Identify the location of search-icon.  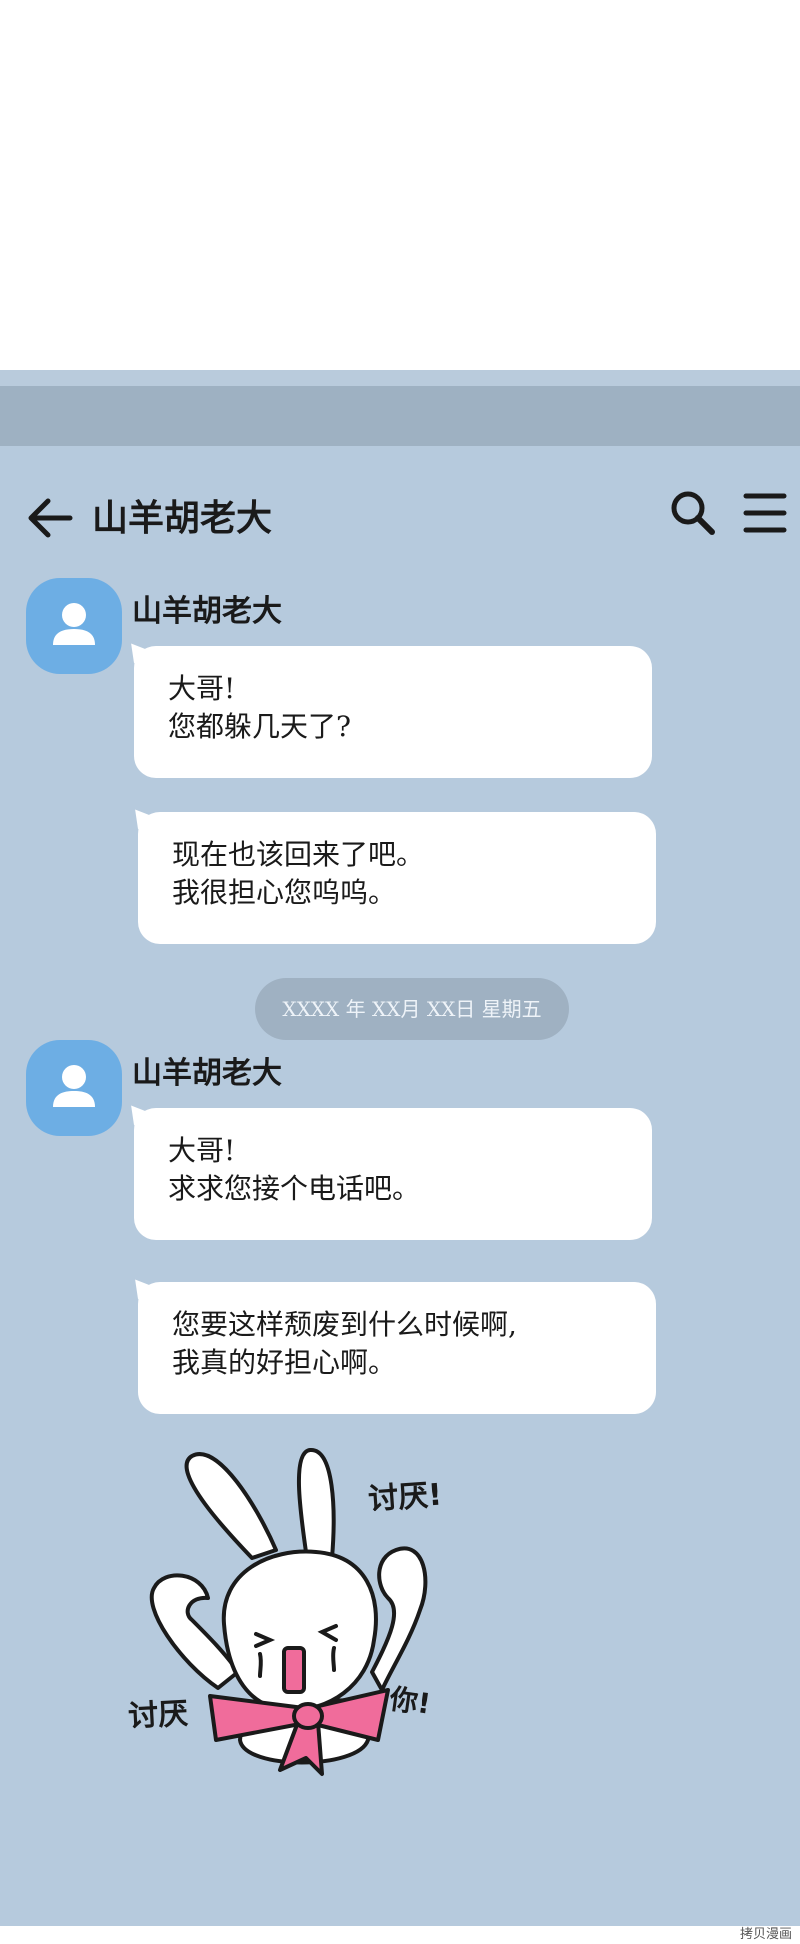
(693, 513).